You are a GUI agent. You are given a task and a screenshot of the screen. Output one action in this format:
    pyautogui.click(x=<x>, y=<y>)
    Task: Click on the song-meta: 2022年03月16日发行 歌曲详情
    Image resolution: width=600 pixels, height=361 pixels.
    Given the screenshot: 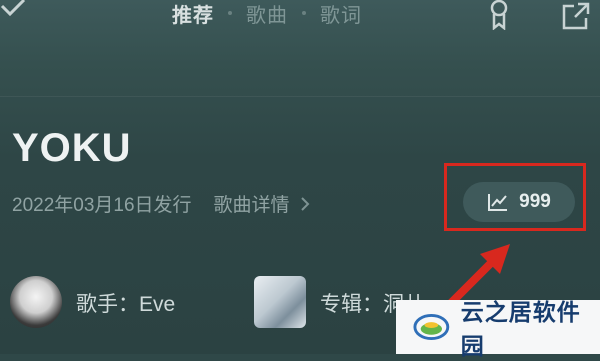 What is the action you would take?
    pyautogui.click(x=161, y=203)
    